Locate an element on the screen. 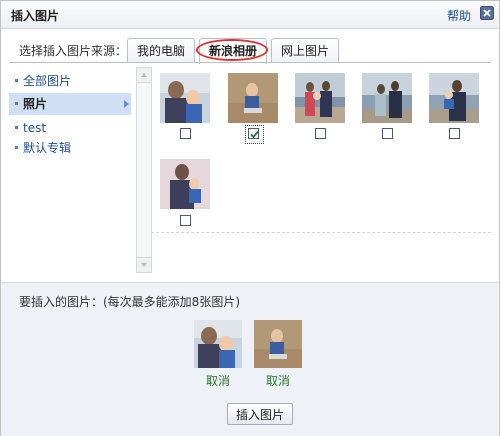 This screenshot has height=436, width=500. focus-outline is located at coordinates (254, 134).